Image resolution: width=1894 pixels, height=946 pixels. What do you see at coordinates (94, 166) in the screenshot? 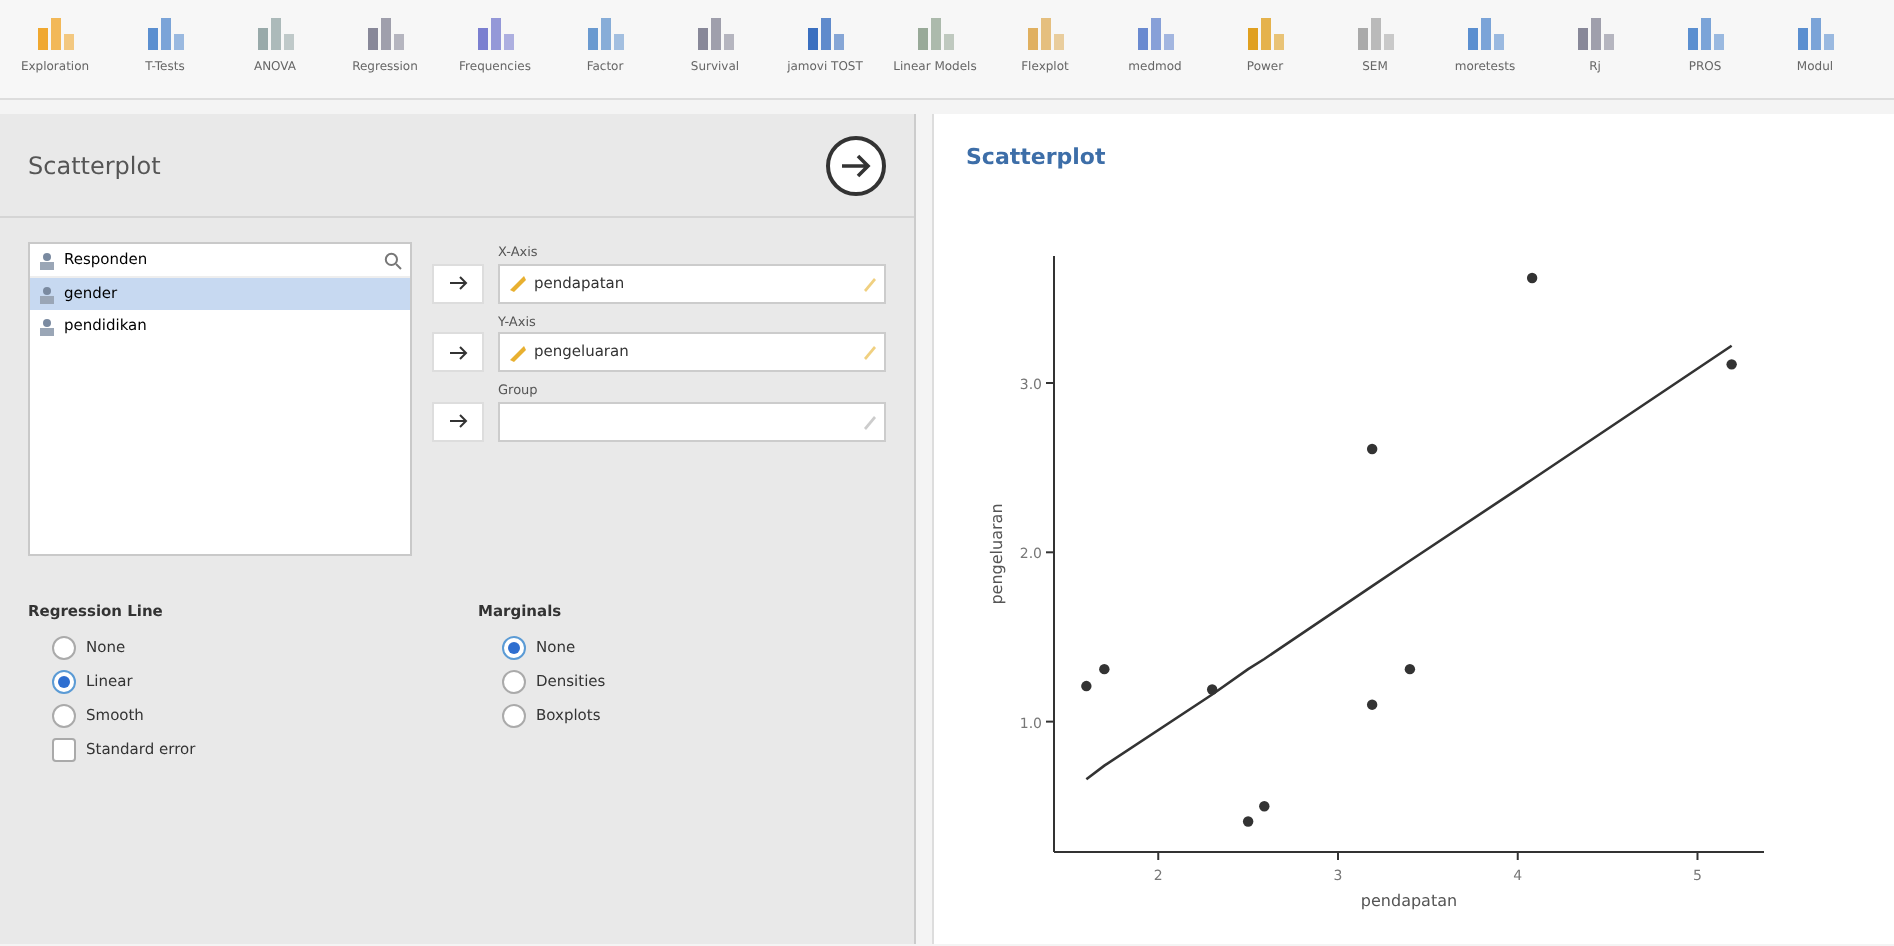
I see `panel-title: Scatterplot` at bounding box center [94, 166].